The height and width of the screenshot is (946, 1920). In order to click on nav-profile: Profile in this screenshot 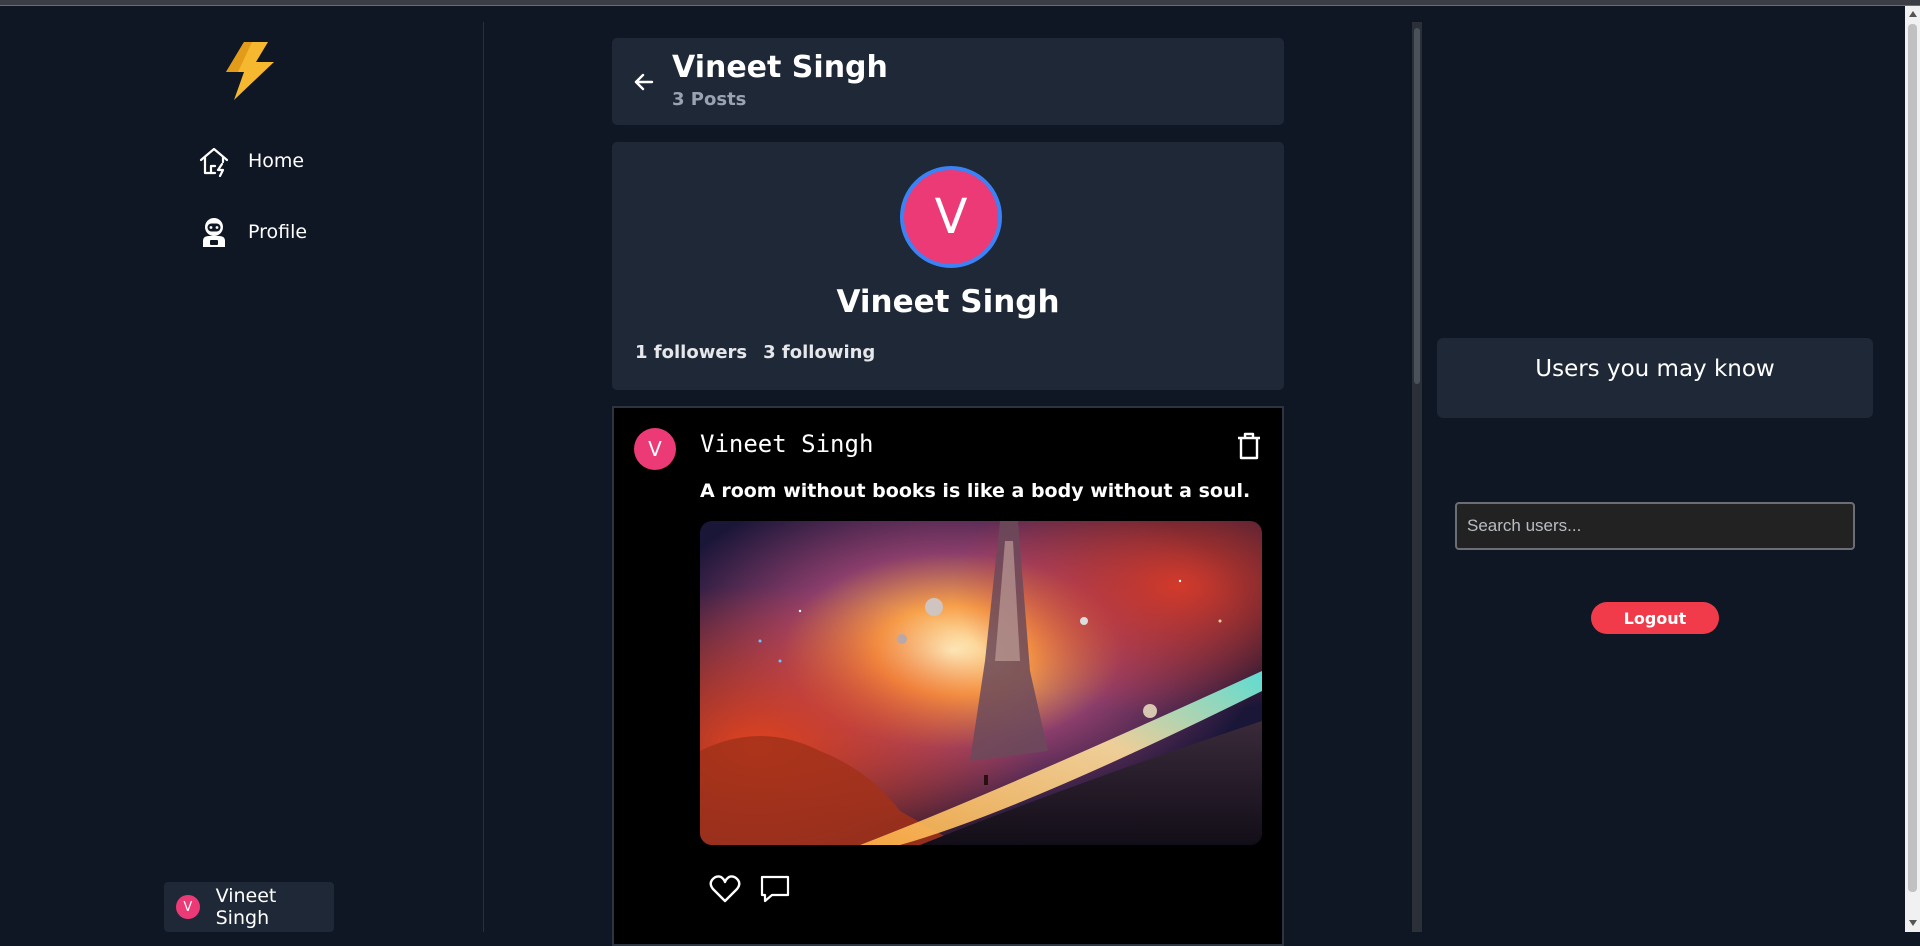, I will do `click(252, 232)`.